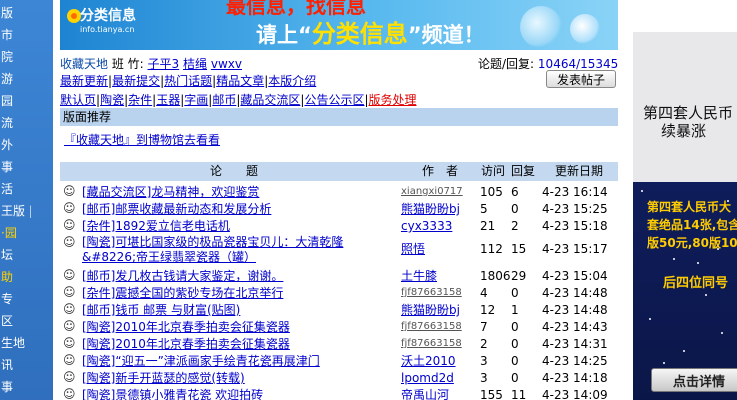  Describe the element at coordinates (168, 100) in the screenshot. I see `tab-jade: 玉器` at that location.